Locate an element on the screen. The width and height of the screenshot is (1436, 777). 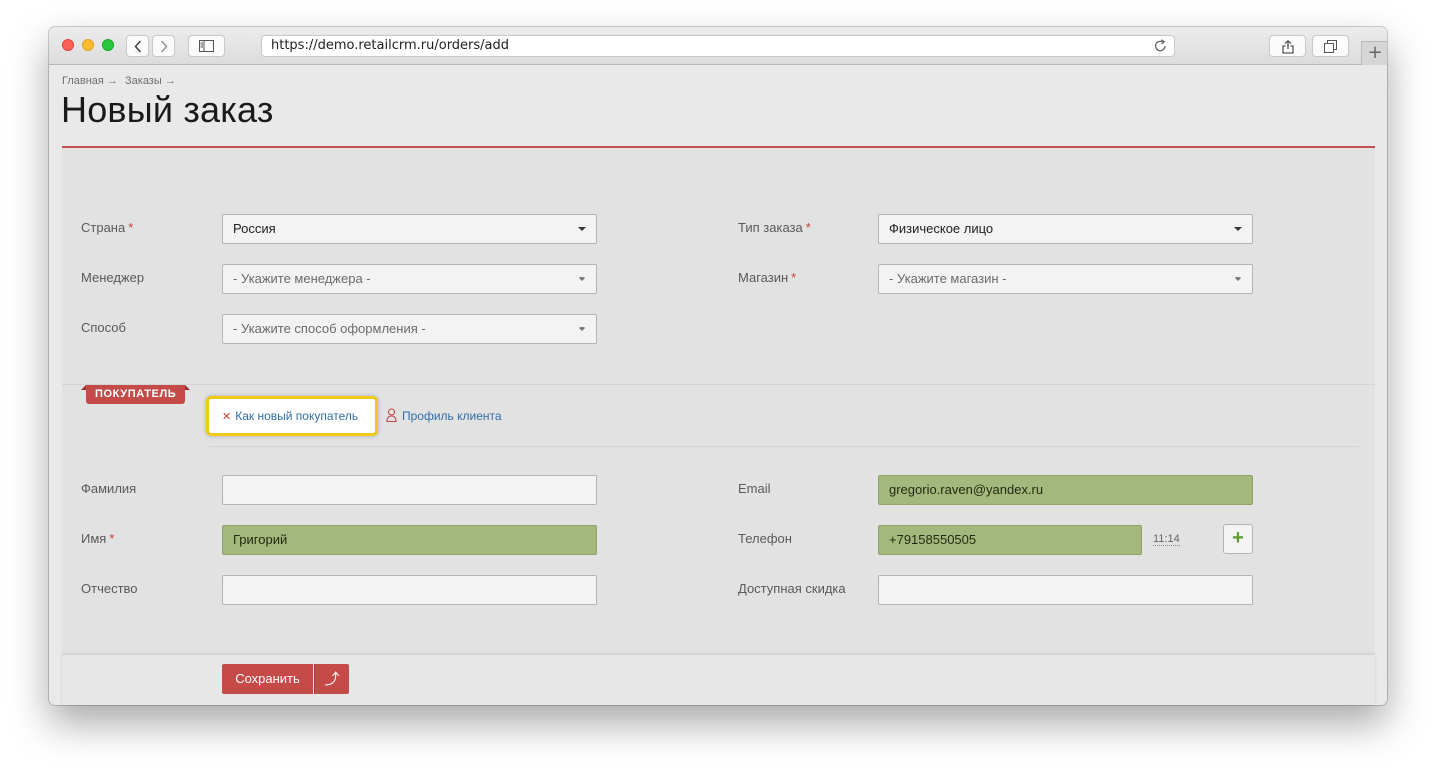
share-button is located at coordinates (1287, 46).